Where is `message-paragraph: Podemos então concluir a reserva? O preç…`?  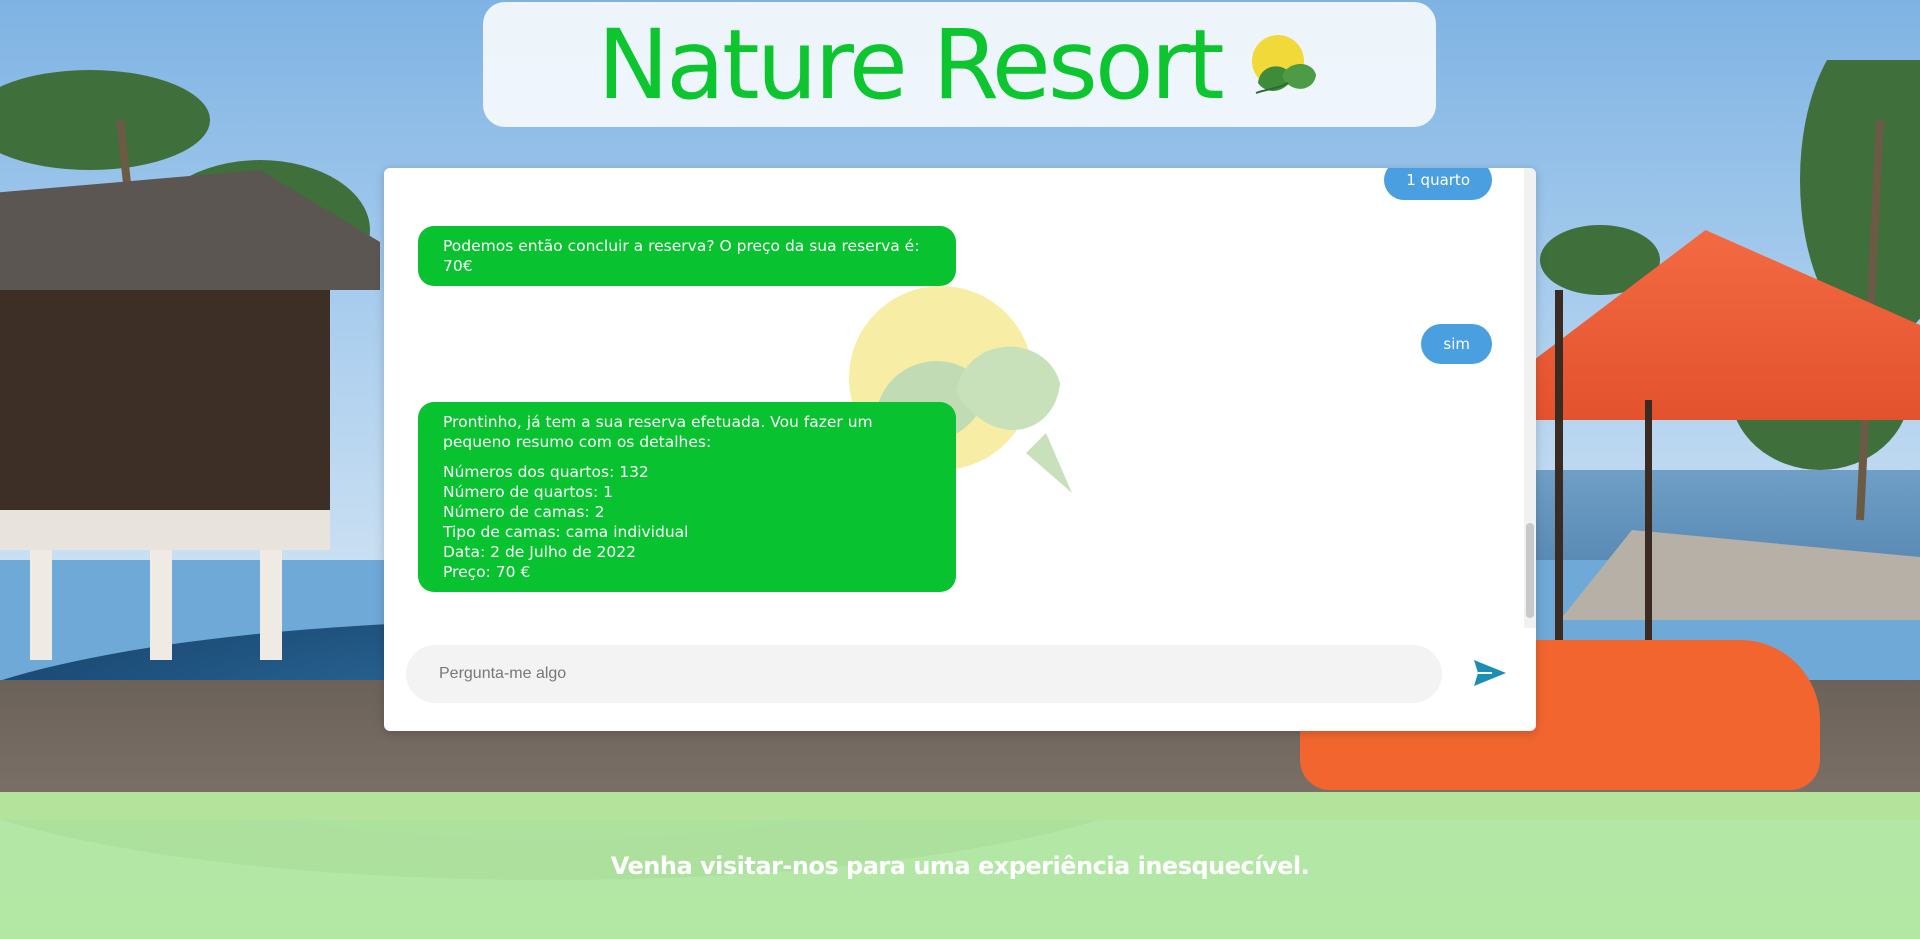
message-paragraph: Podemos então concluir a reserva? O preç… is located at coordinates (687, 256).